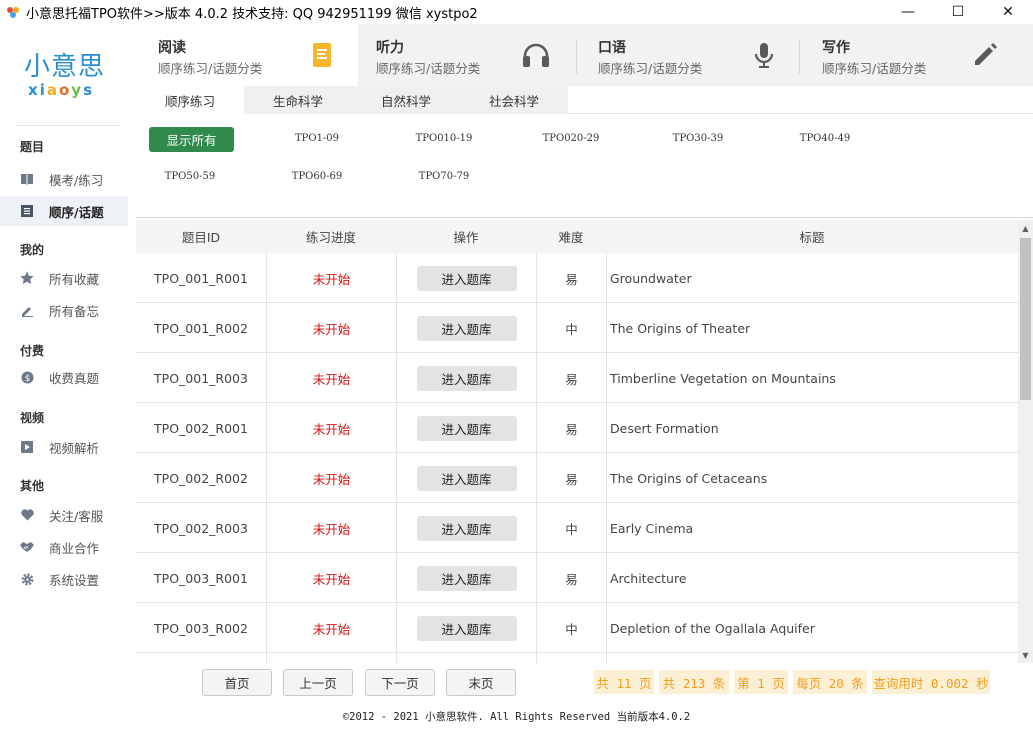 The height and width of the screenshot is (730, 1033). Describe the element at coordinates (74, 580) in the screenshot. I see `sidebar-item-label: 系统设置` at that location.